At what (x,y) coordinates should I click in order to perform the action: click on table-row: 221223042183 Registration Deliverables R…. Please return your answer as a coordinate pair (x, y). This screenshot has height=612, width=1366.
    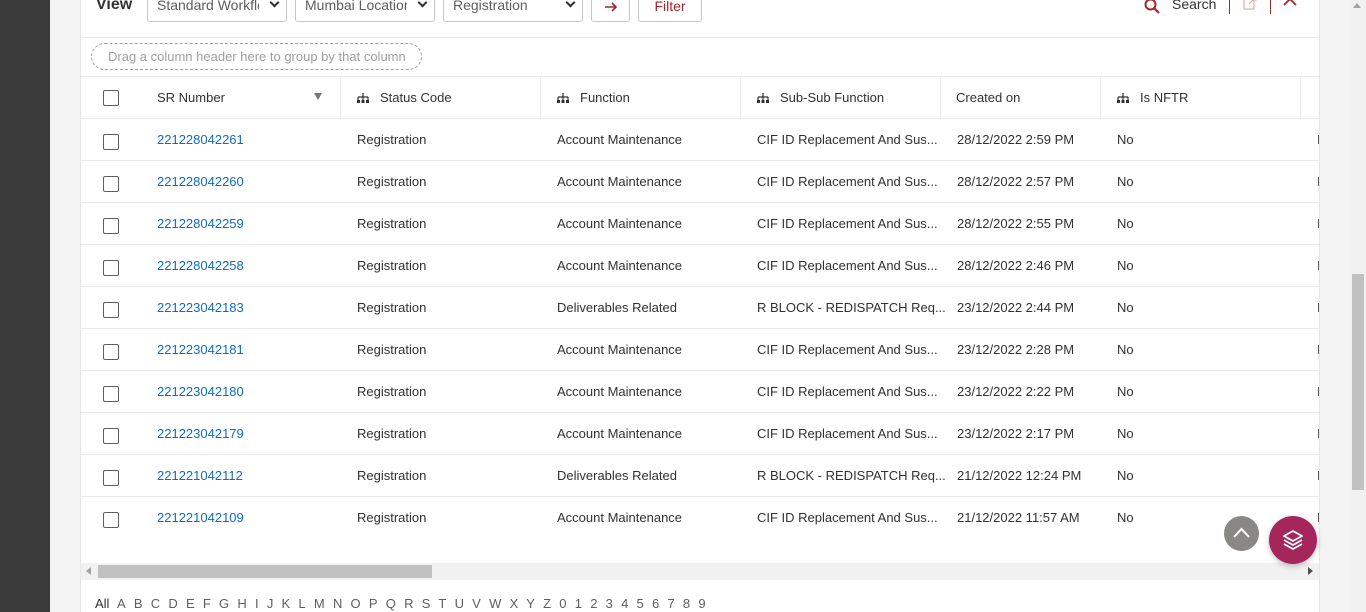
    Looking at the image, I should click on (700, 308).